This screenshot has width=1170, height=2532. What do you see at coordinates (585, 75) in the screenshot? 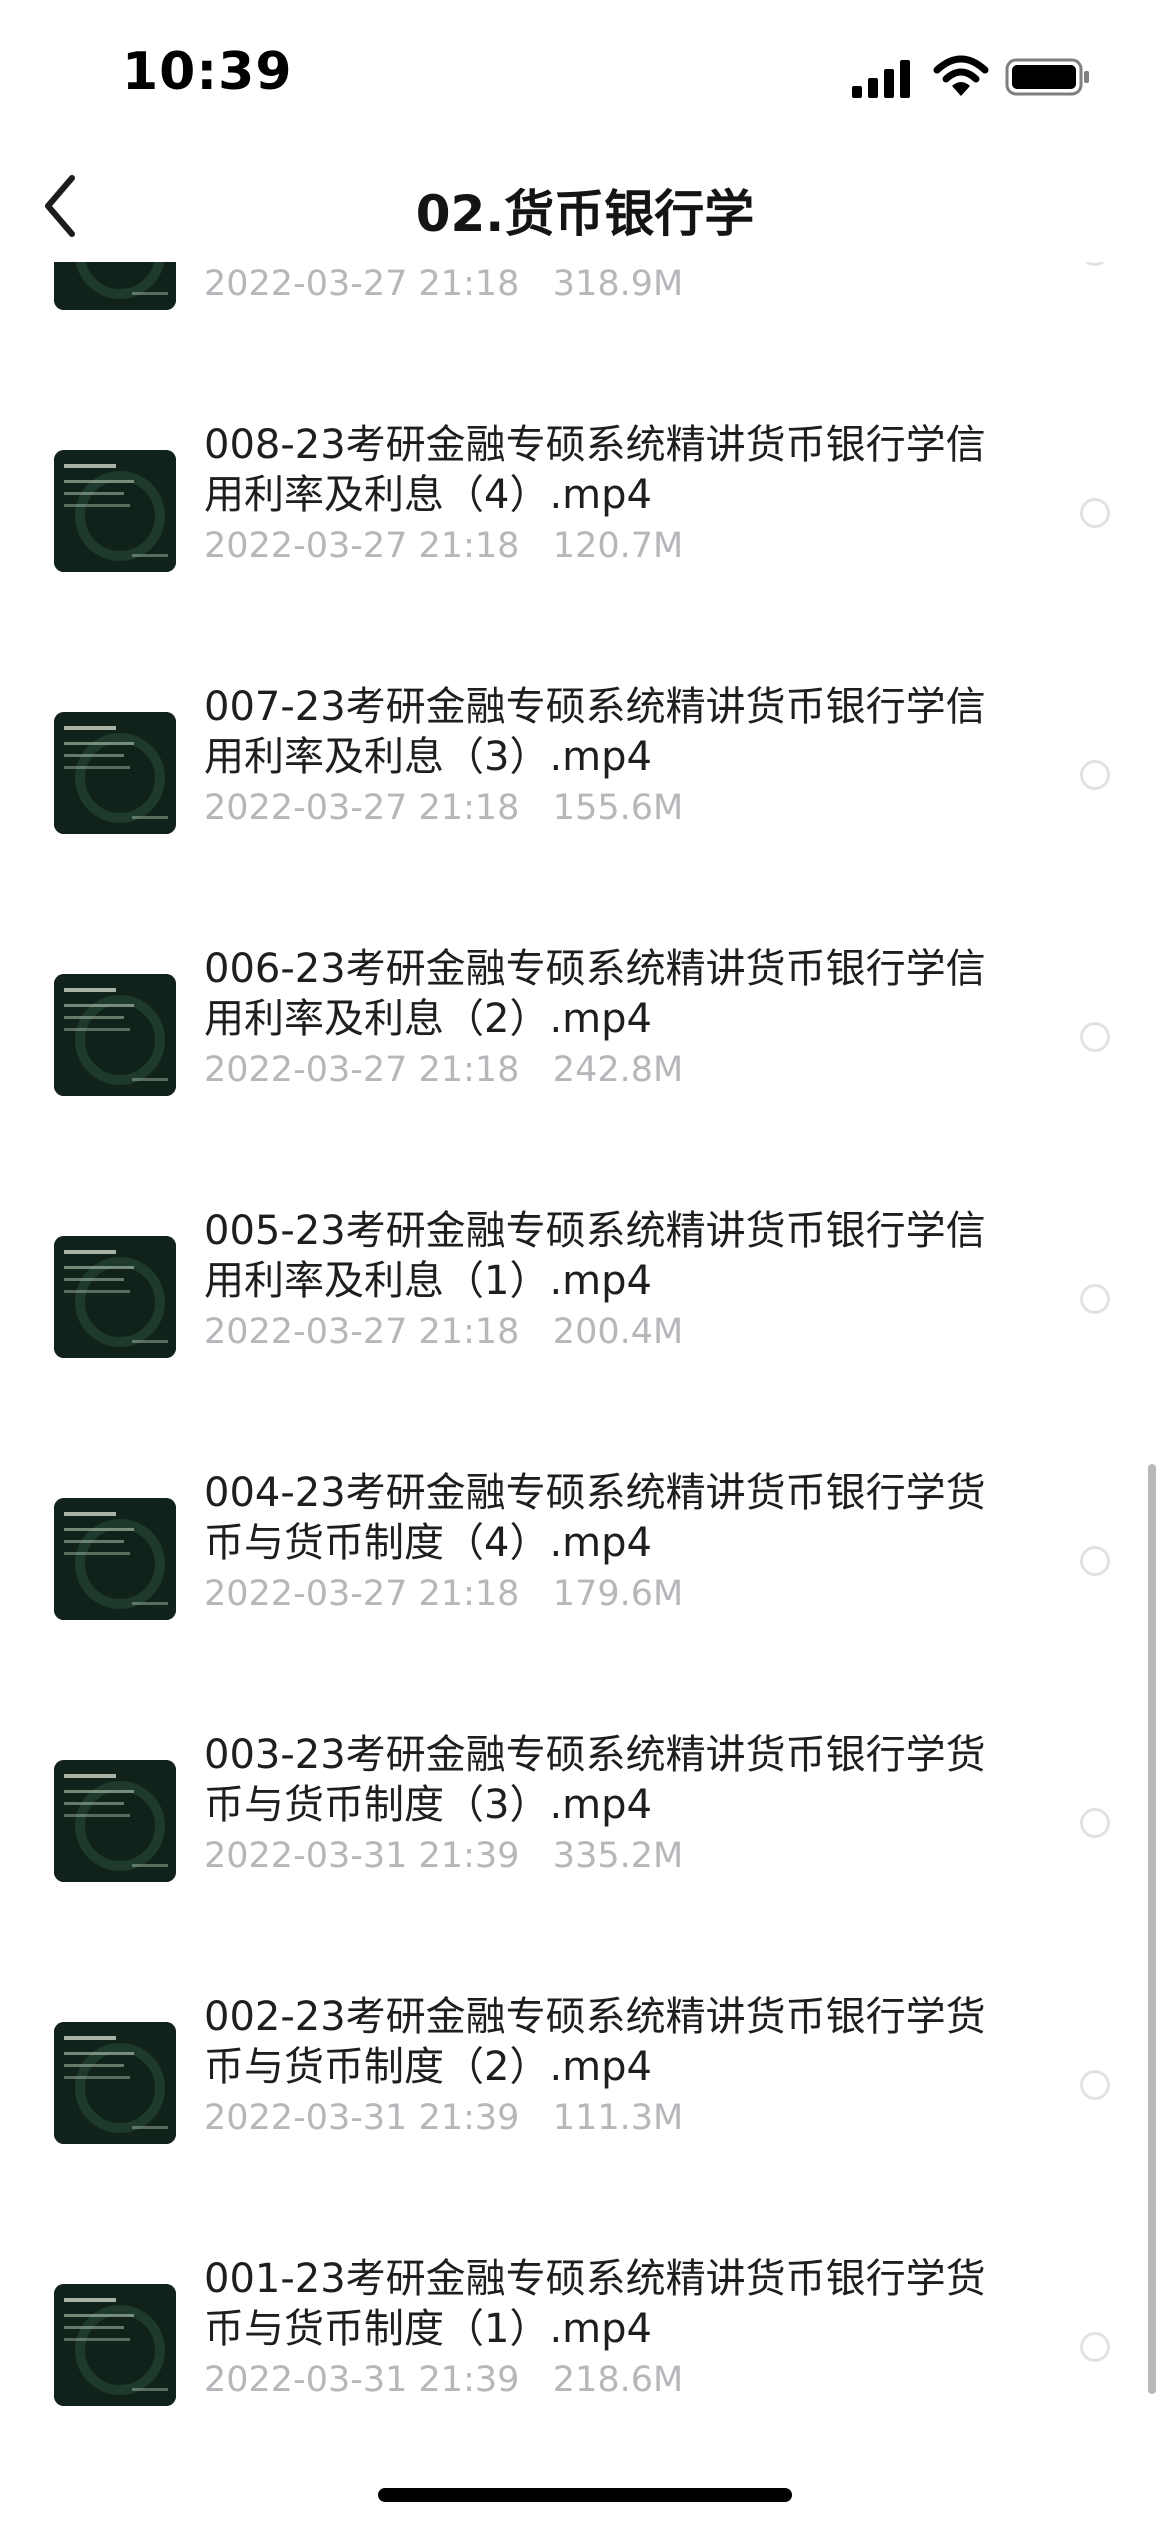
I see `status-bar: 10:39` at bounding box center [585, 75].